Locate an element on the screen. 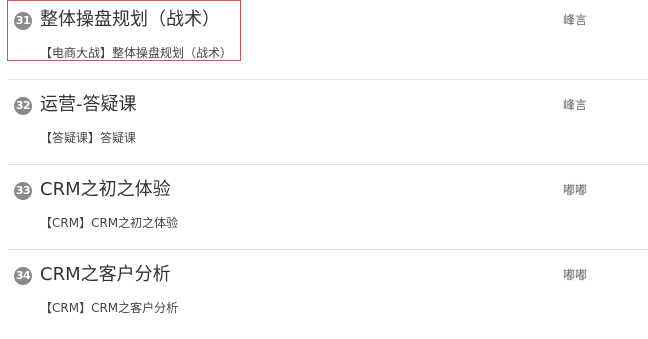  lesson-number-badge: 32 is located at coordinates (23, 106).